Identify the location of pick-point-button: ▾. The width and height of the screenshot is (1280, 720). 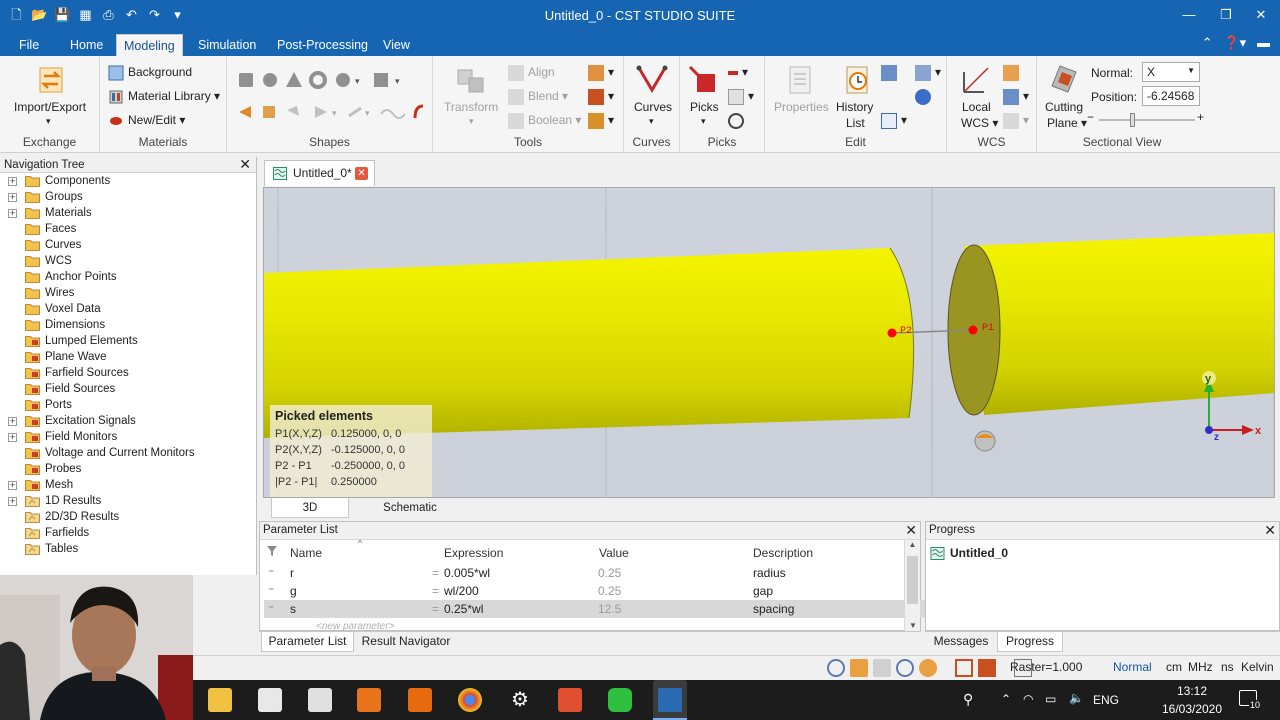
(738, 72).